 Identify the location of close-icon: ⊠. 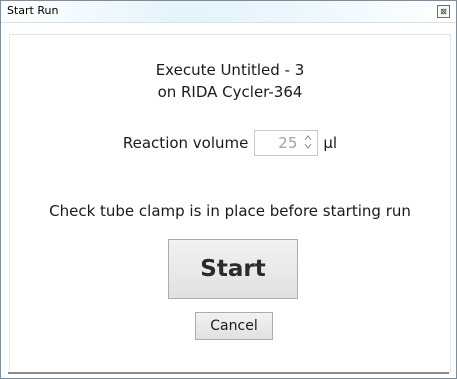
(443, 11).